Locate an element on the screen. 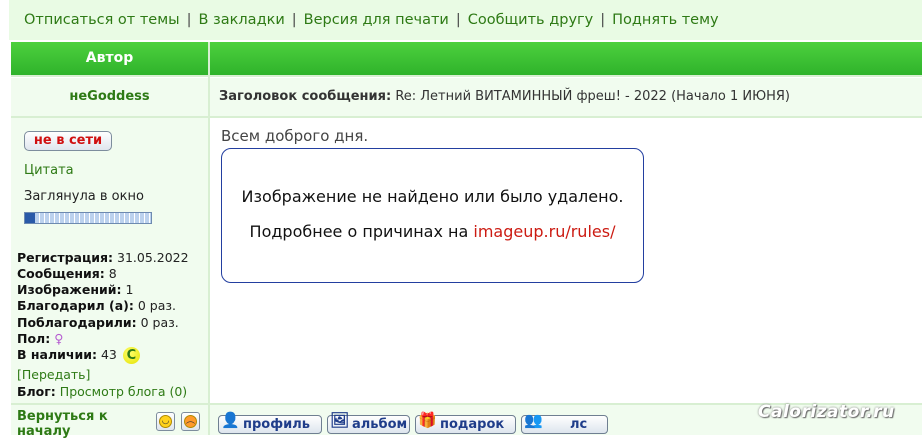  coin-icon: С is located at coordinates (131, 355).